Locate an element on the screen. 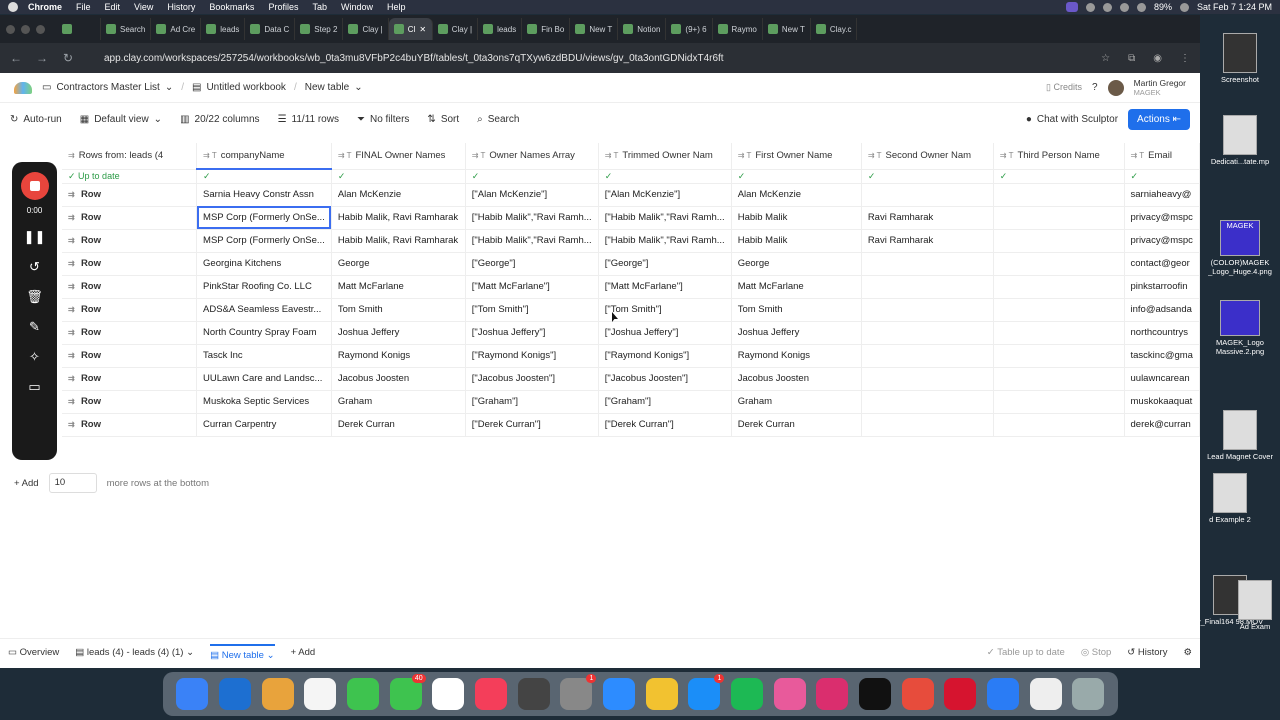  owner-names-array-cell: ["Alan McKenzie"] is located at coordinates (532, 195).